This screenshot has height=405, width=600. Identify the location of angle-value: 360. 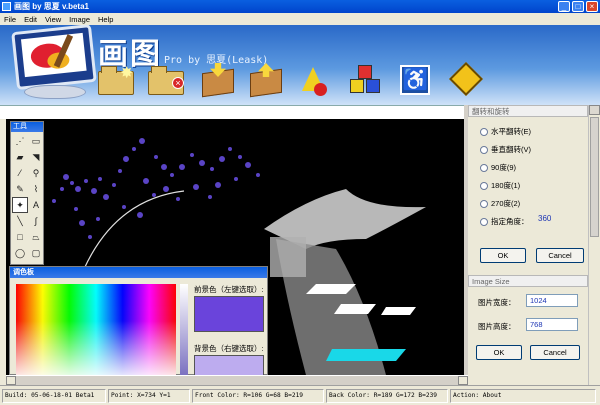
(544, 218).